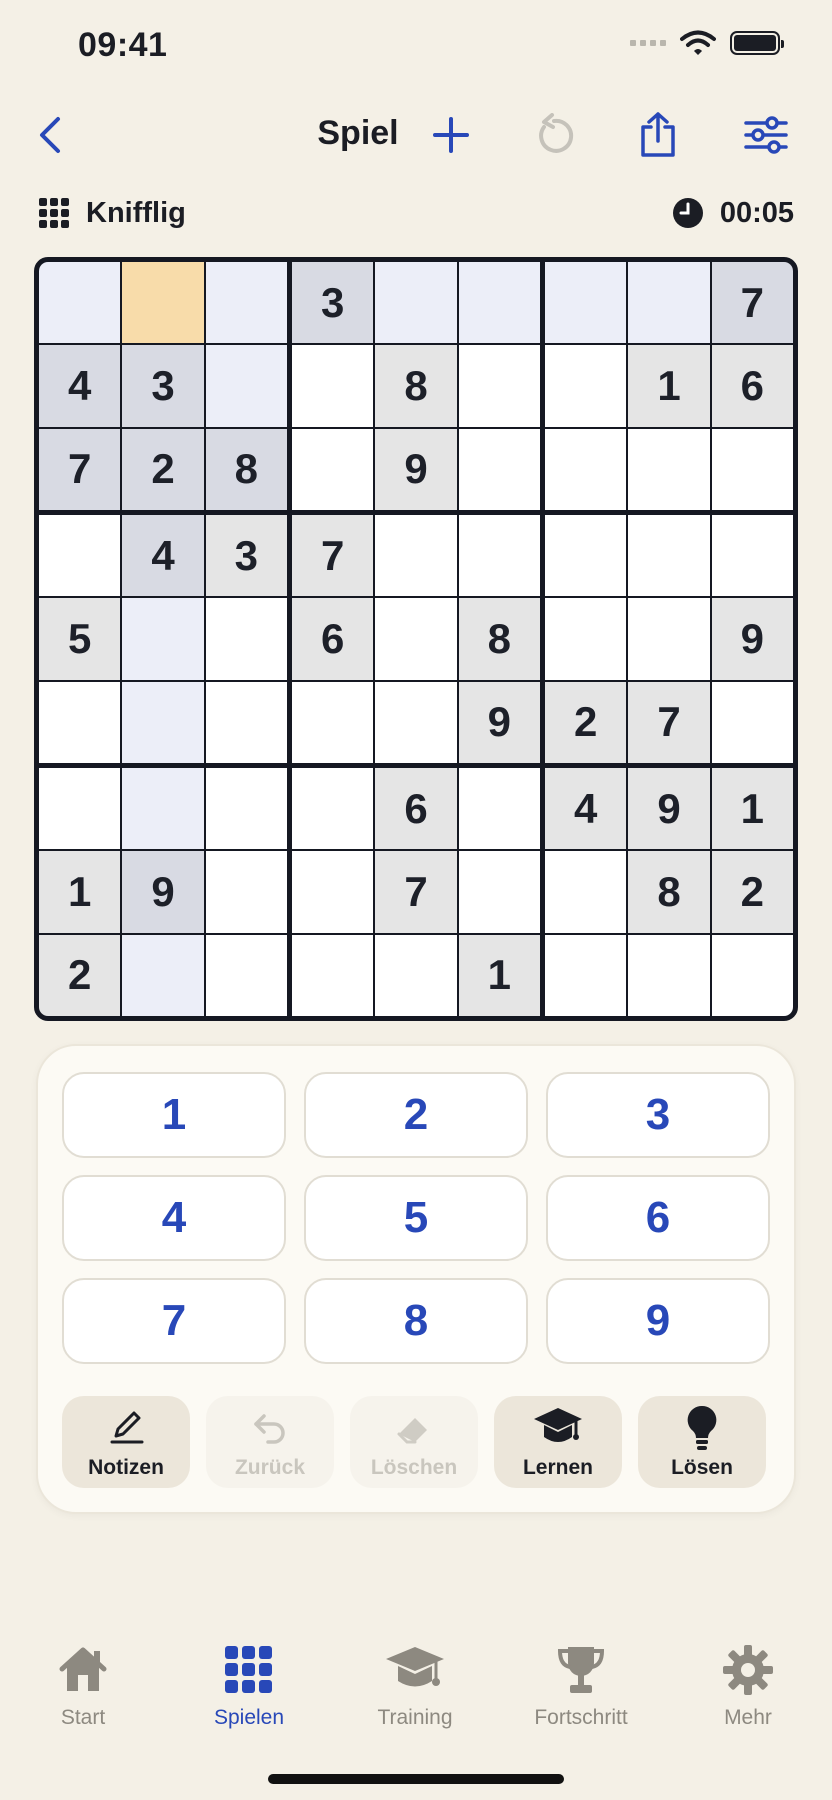 This screenshot has height=1800, width=832. What do you see at coordinates (416, 1321) in the screenshot?
I see `keypad-button-8: 8` at bounding box center [416, 1321].